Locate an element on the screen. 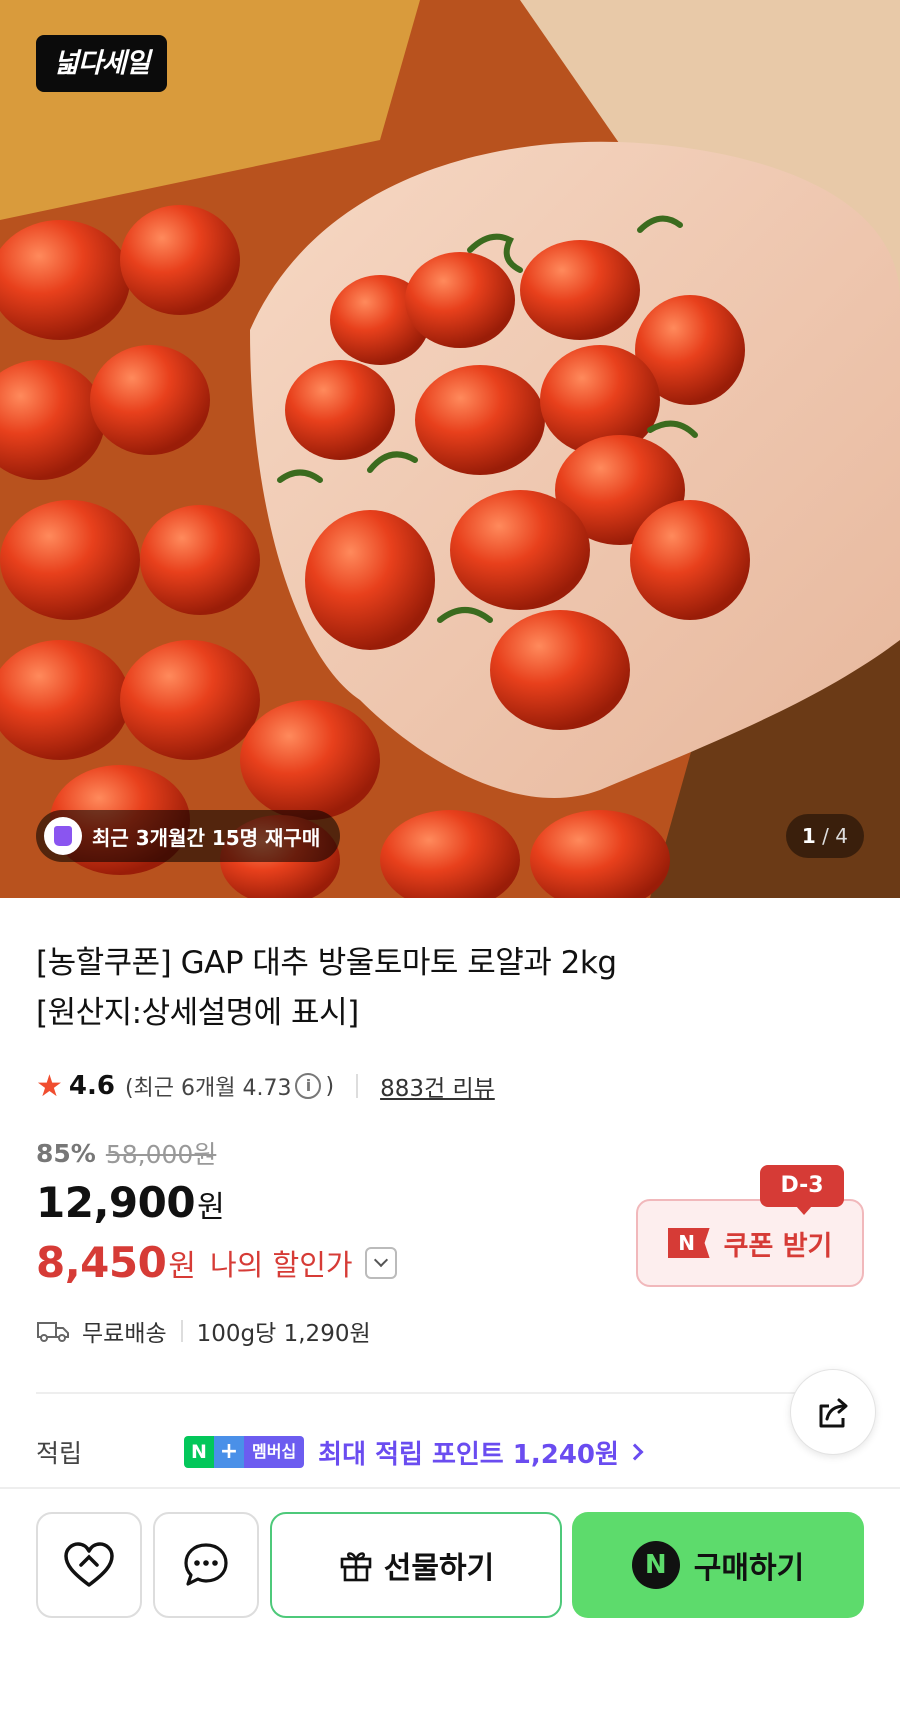 The width and height of the screenshot is (900, 1717). my-discount-price: 8,450 원 나의 할인가 is located at coordinates (216, 1262).